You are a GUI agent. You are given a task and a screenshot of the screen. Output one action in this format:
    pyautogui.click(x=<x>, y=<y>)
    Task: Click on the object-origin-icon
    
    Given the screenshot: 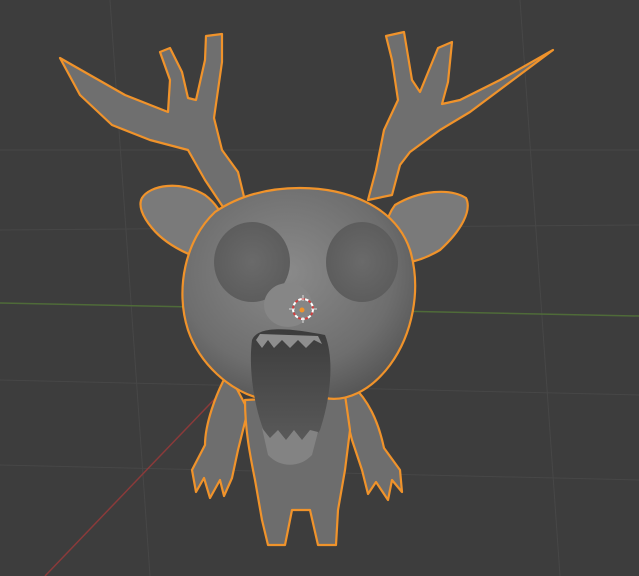 What is the action you would take?
    pyautogui.click(x=302, y=310)
    